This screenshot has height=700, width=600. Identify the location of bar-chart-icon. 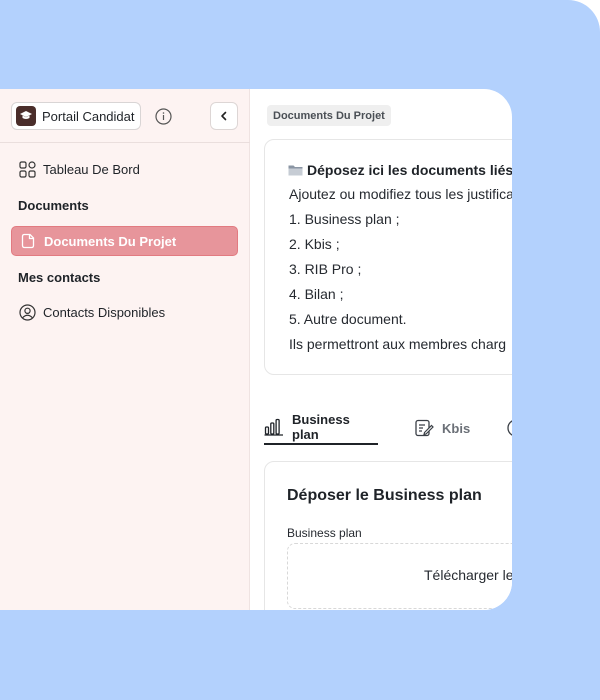
(274, 427).